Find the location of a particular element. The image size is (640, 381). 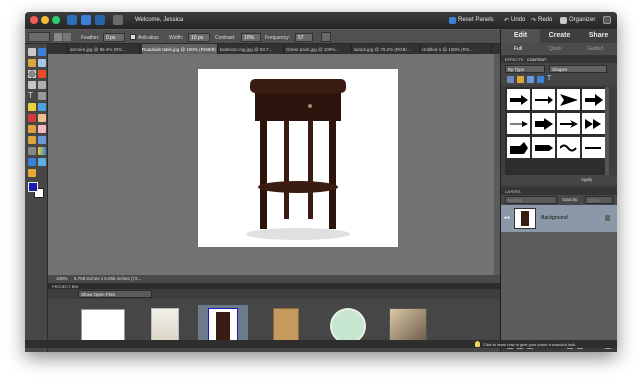

workspace-menu-icon is located at coordinates (118, 20).